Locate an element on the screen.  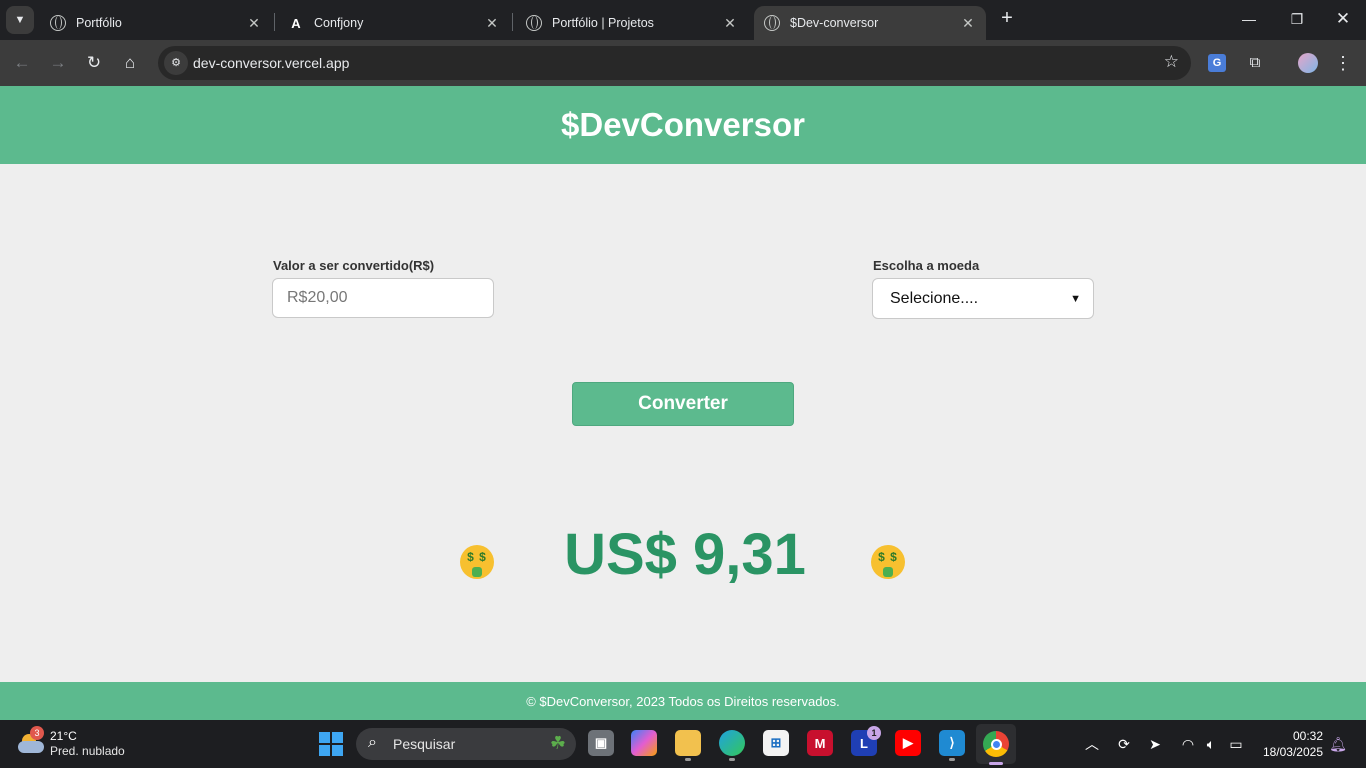
microsoft-store-icon: ⊞ is located at coordinates (776, 743).